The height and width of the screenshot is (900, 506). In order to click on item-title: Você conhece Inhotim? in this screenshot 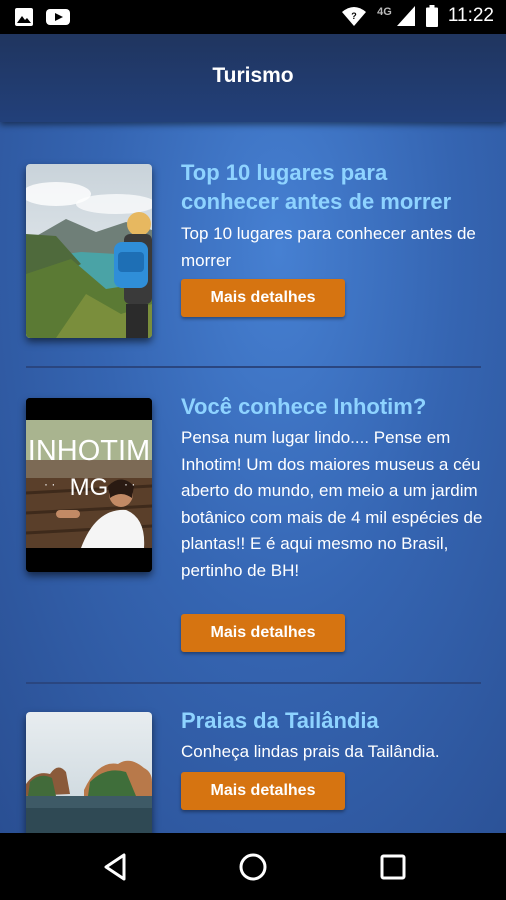, I will do `click(336, 406)`.